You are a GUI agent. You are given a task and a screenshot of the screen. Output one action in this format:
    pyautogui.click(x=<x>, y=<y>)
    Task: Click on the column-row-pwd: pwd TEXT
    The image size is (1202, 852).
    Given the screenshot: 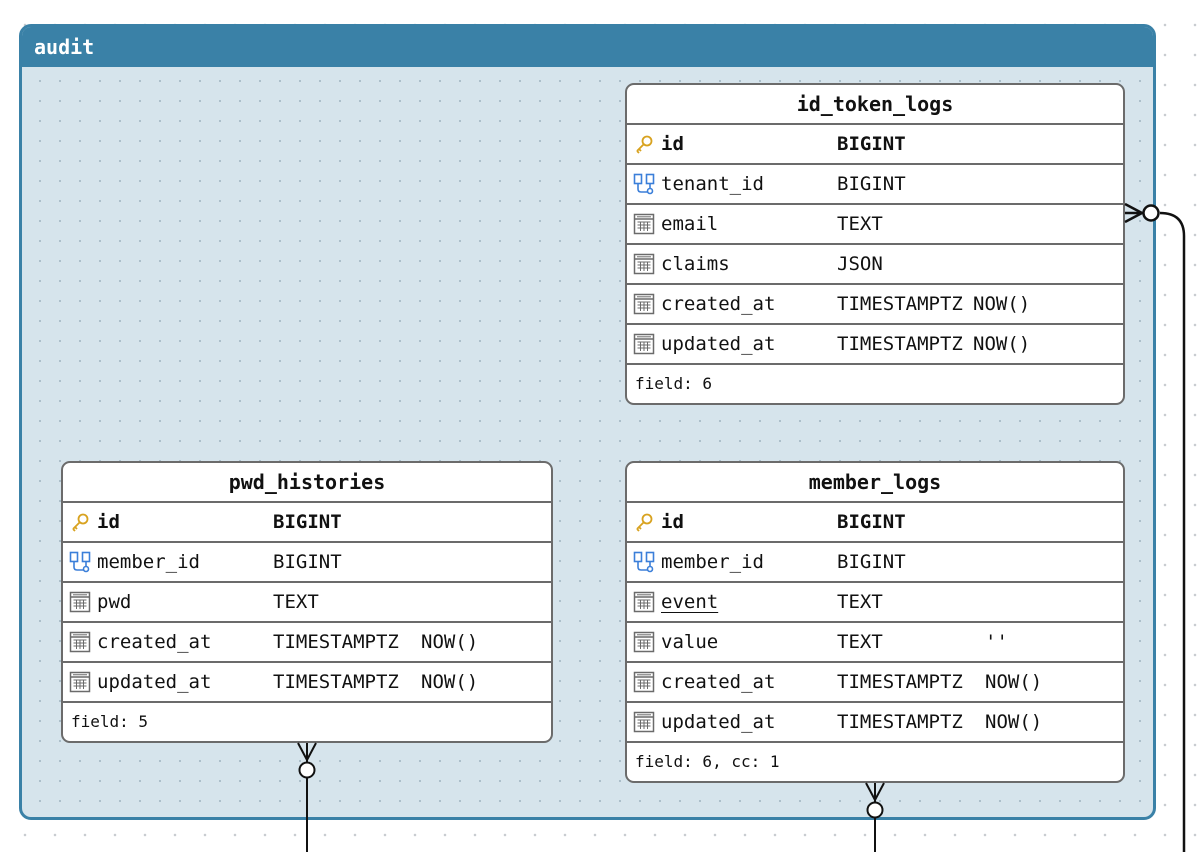 What is the action you would take?
    pyautogui.click(x=307, y=603)
    